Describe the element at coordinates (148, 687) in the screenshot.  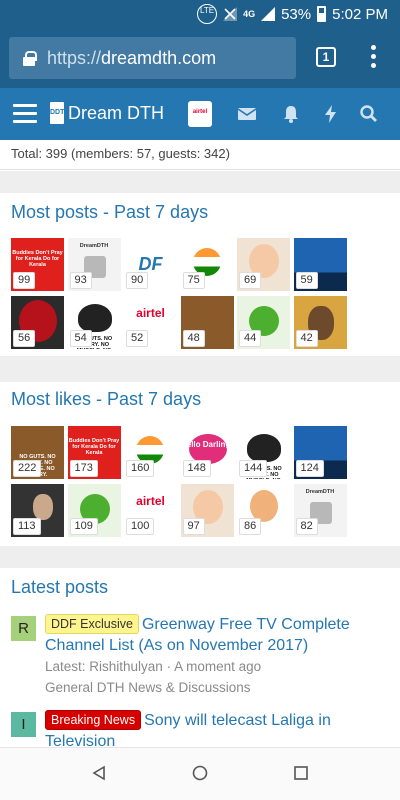
I see `forum-link: General DTH News & Discussions` at that location.